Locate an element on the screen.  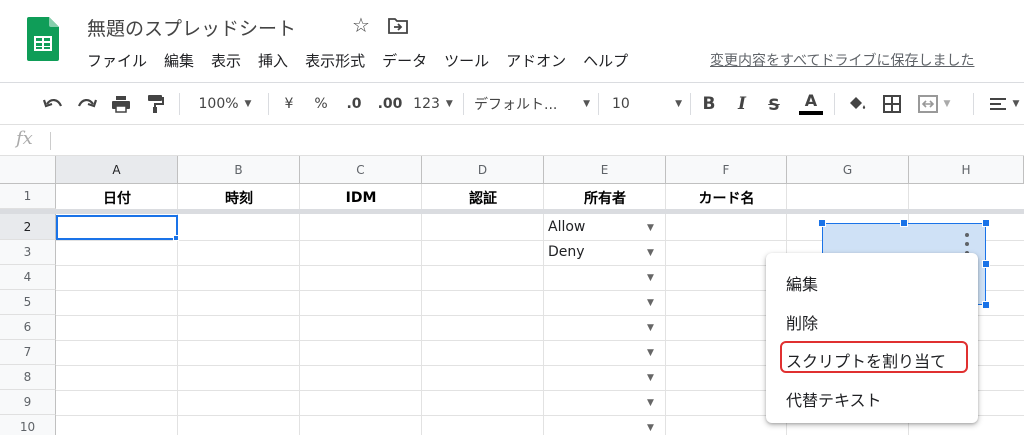
more-formats-label: 123 is located at coordinates (426, 104).